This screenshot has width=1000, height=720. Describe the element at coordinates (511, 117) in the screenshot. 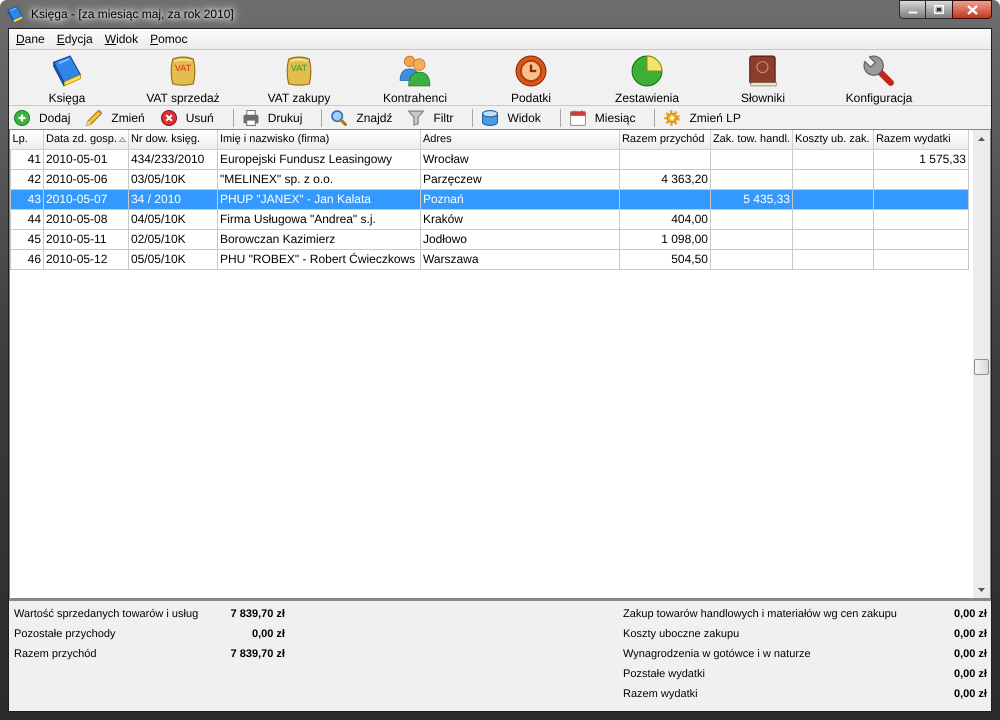

I see `toolbar-button: Widok` at that location.